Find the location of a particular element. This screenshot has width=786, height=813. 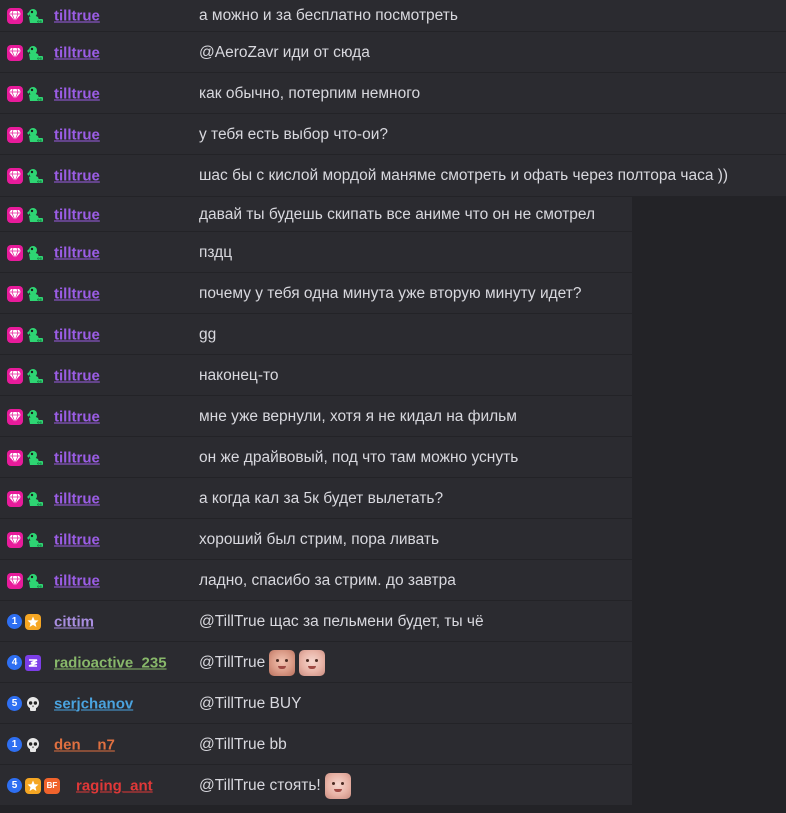

message-body: ладно, спасибо за стрим. до завтра is located at coordinates (327, 580).